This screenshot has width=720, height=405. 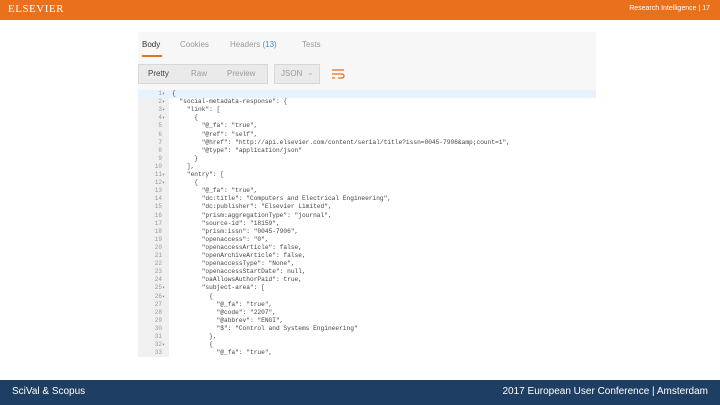 What do you see at coordinates (158, 215) in the screenshot?
I see `line-number: 16` at bounding box center [158, 215].